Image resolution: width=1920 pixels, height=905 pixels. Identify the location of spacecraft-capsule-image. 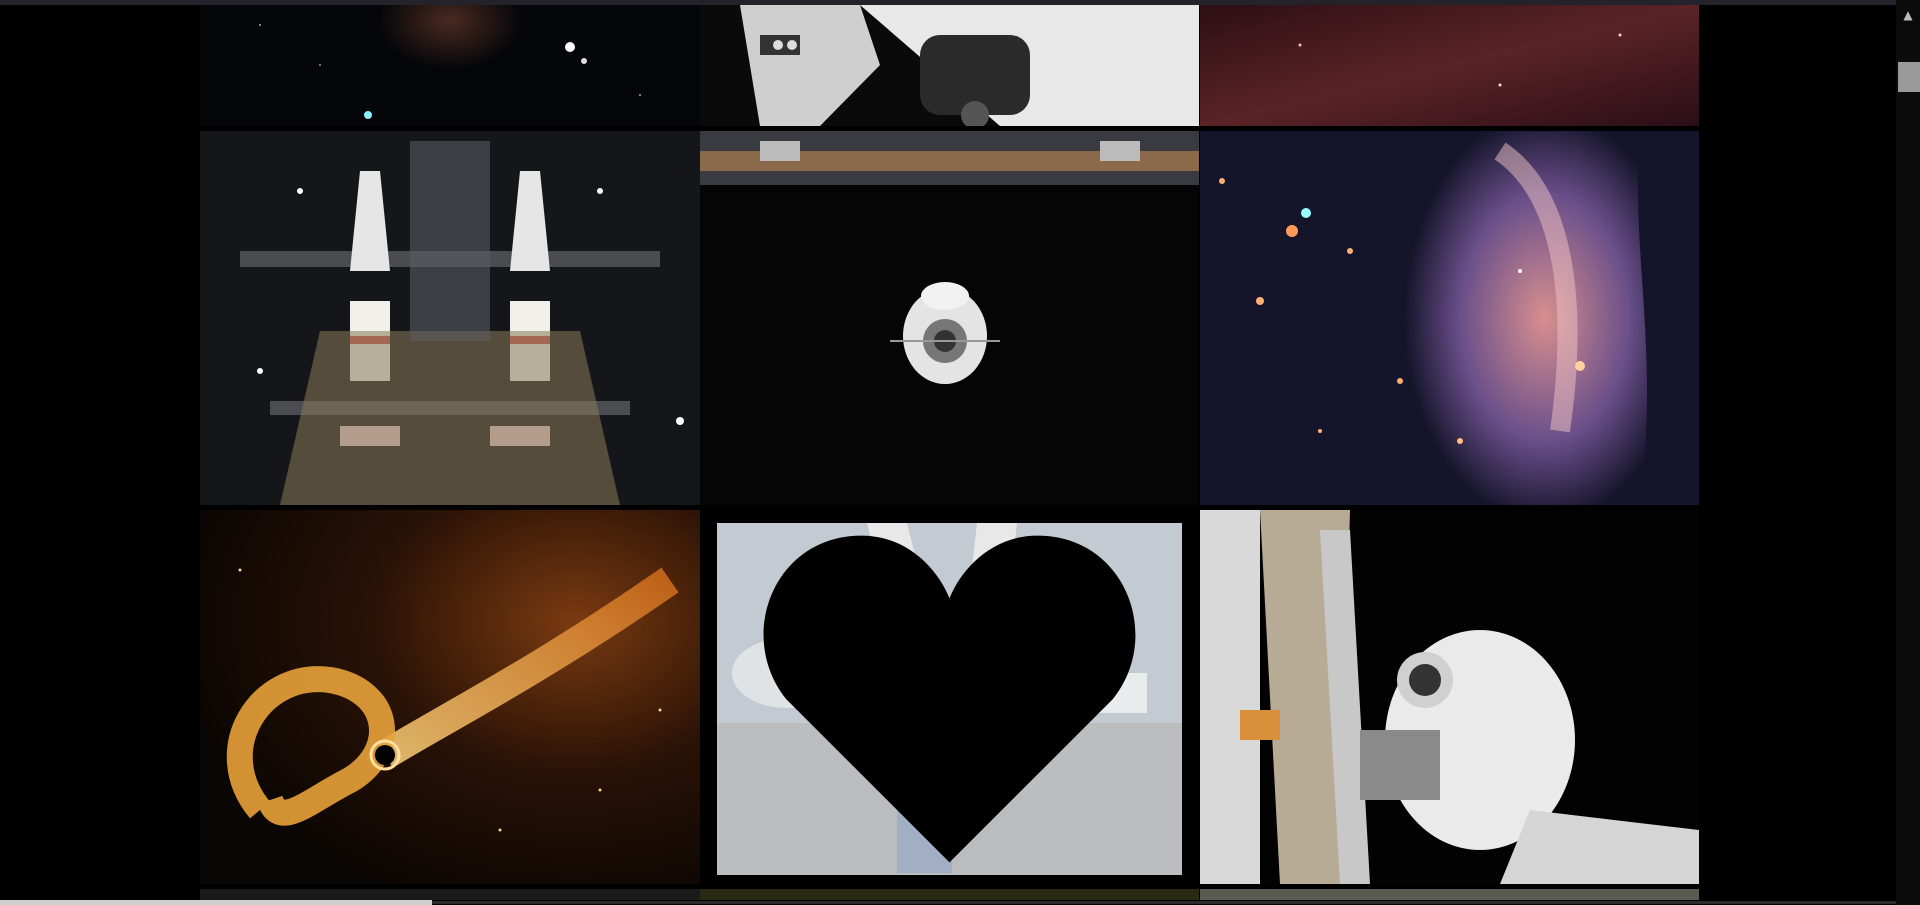
(949, 318).